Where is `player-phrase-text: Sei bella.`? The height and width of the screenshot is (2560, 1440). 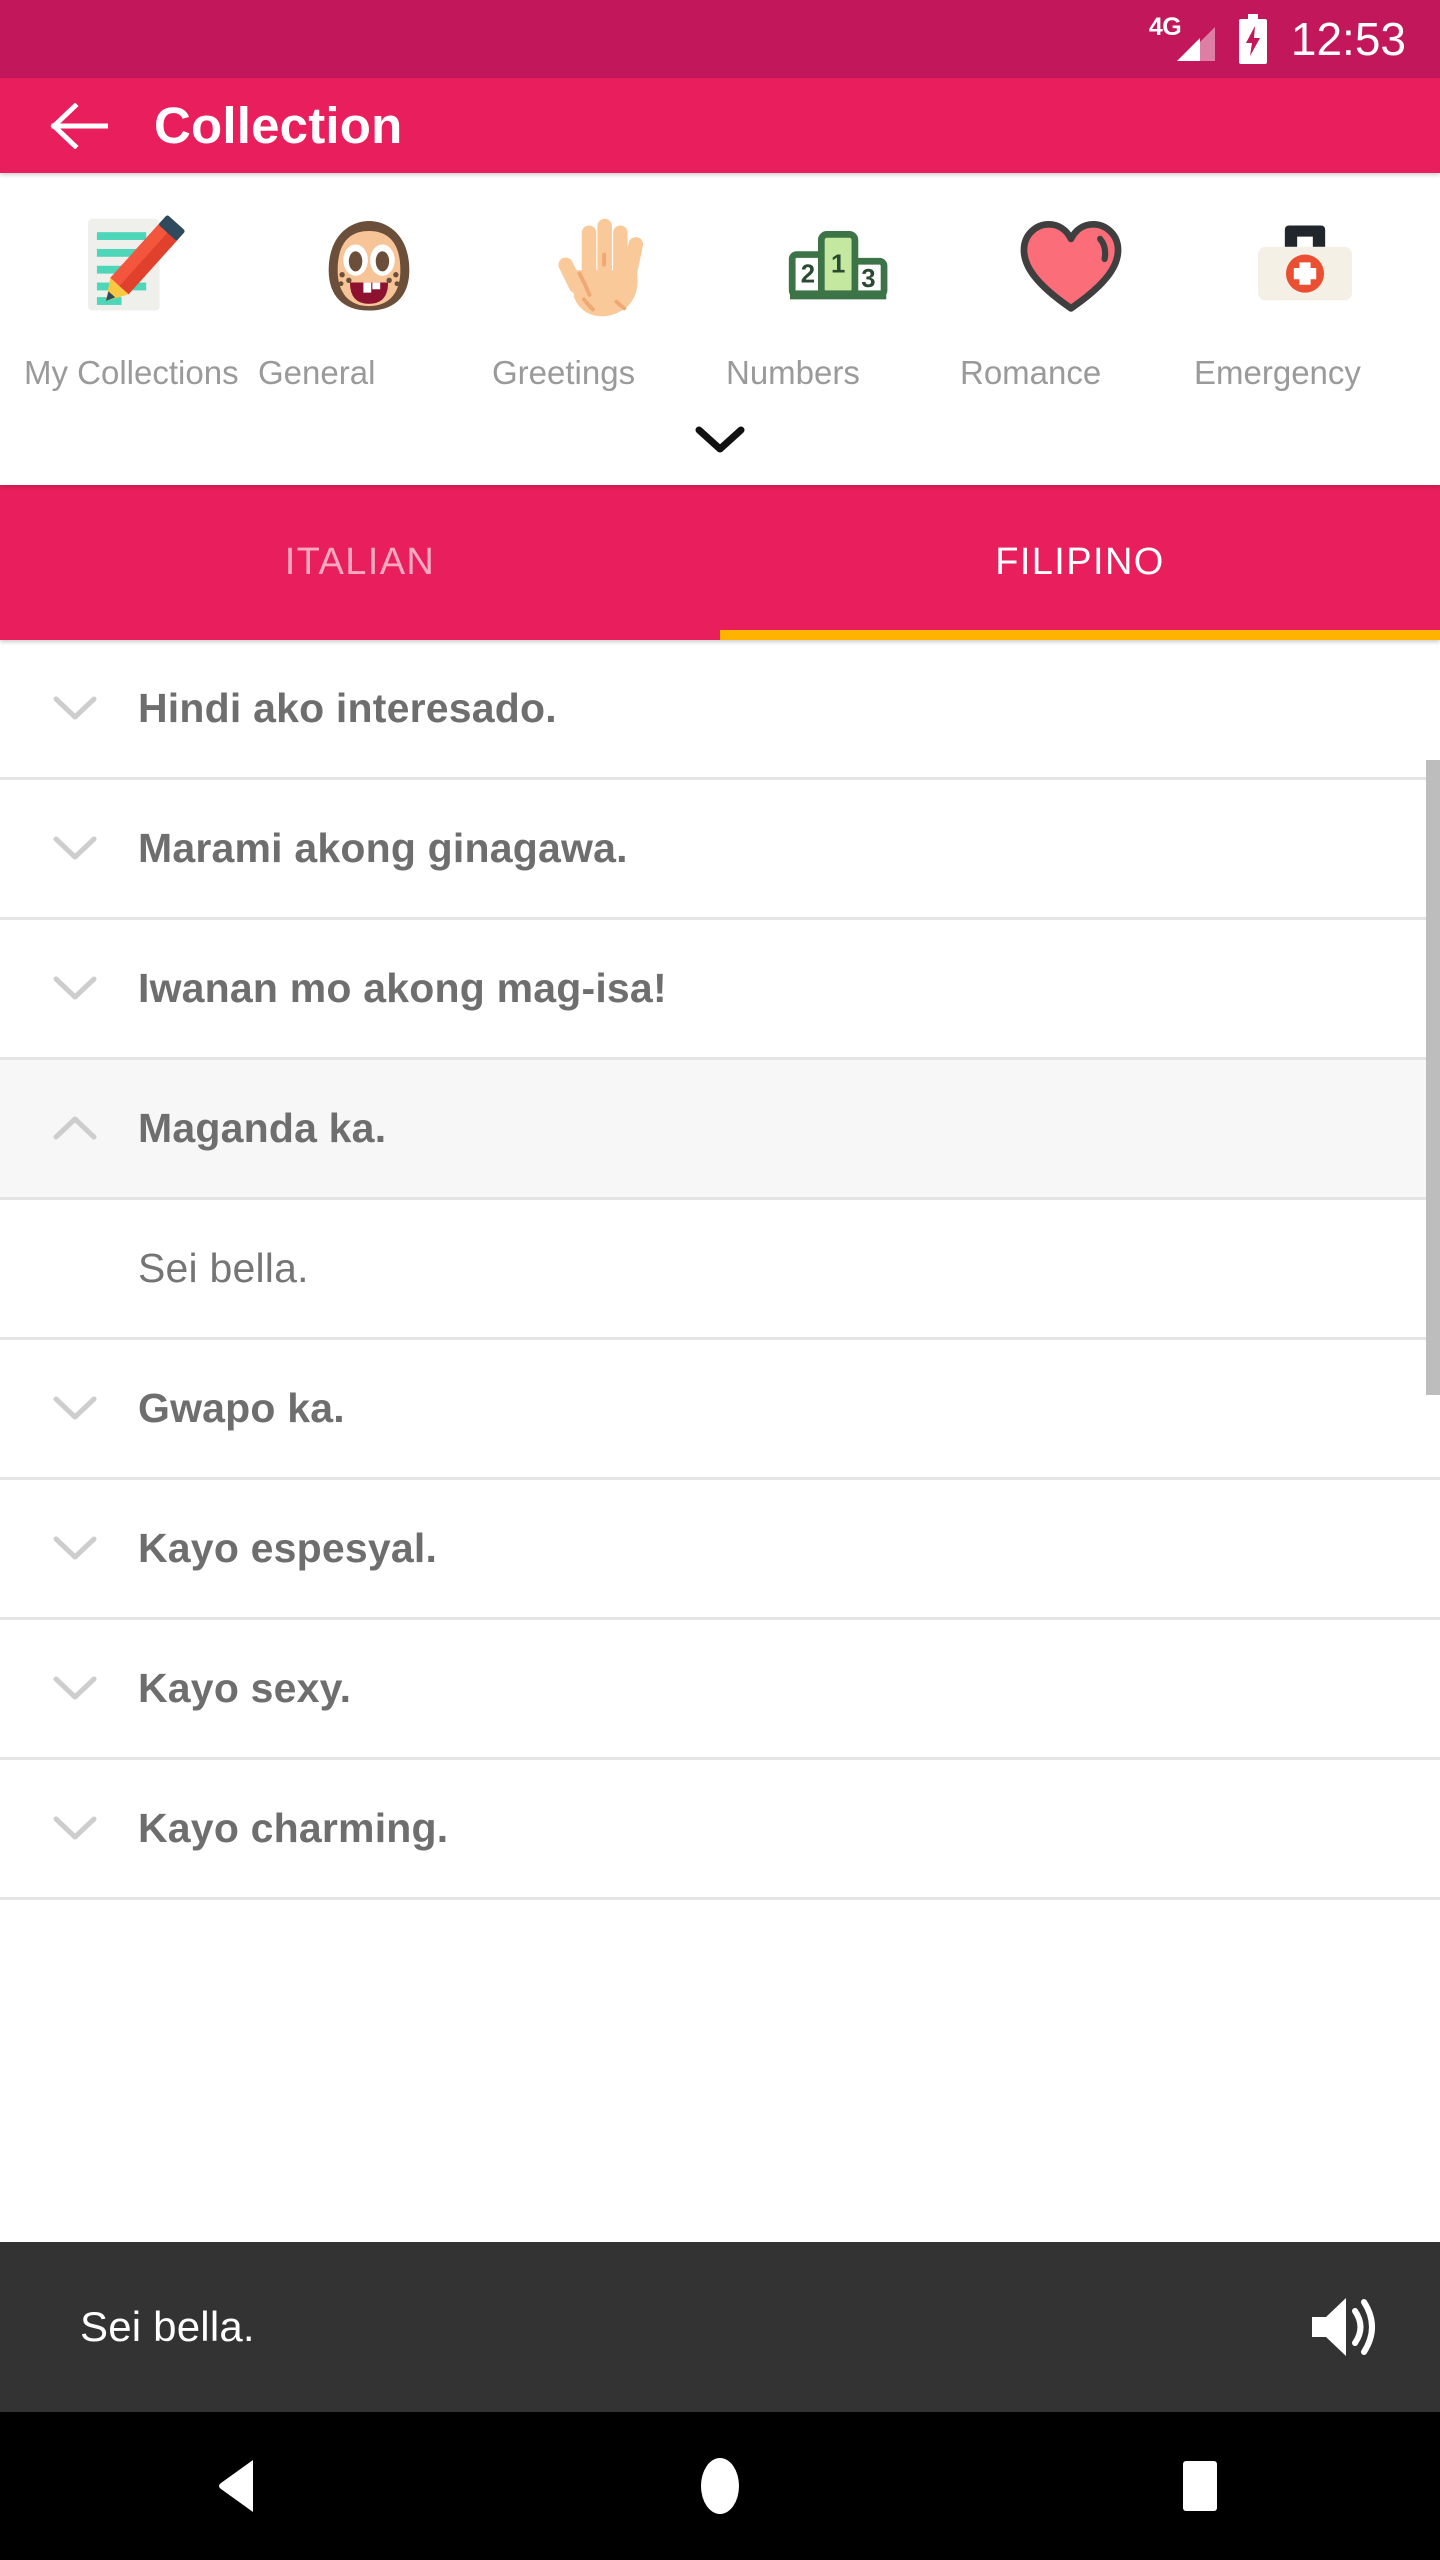
player-phrase-text: Sei bella. is located at coordinates (167, 2326).